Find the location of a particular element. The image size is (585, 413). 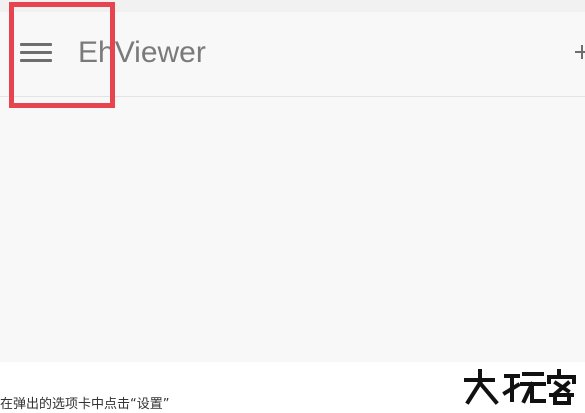

menu-button-highlight is located at coordinates (62, 55).